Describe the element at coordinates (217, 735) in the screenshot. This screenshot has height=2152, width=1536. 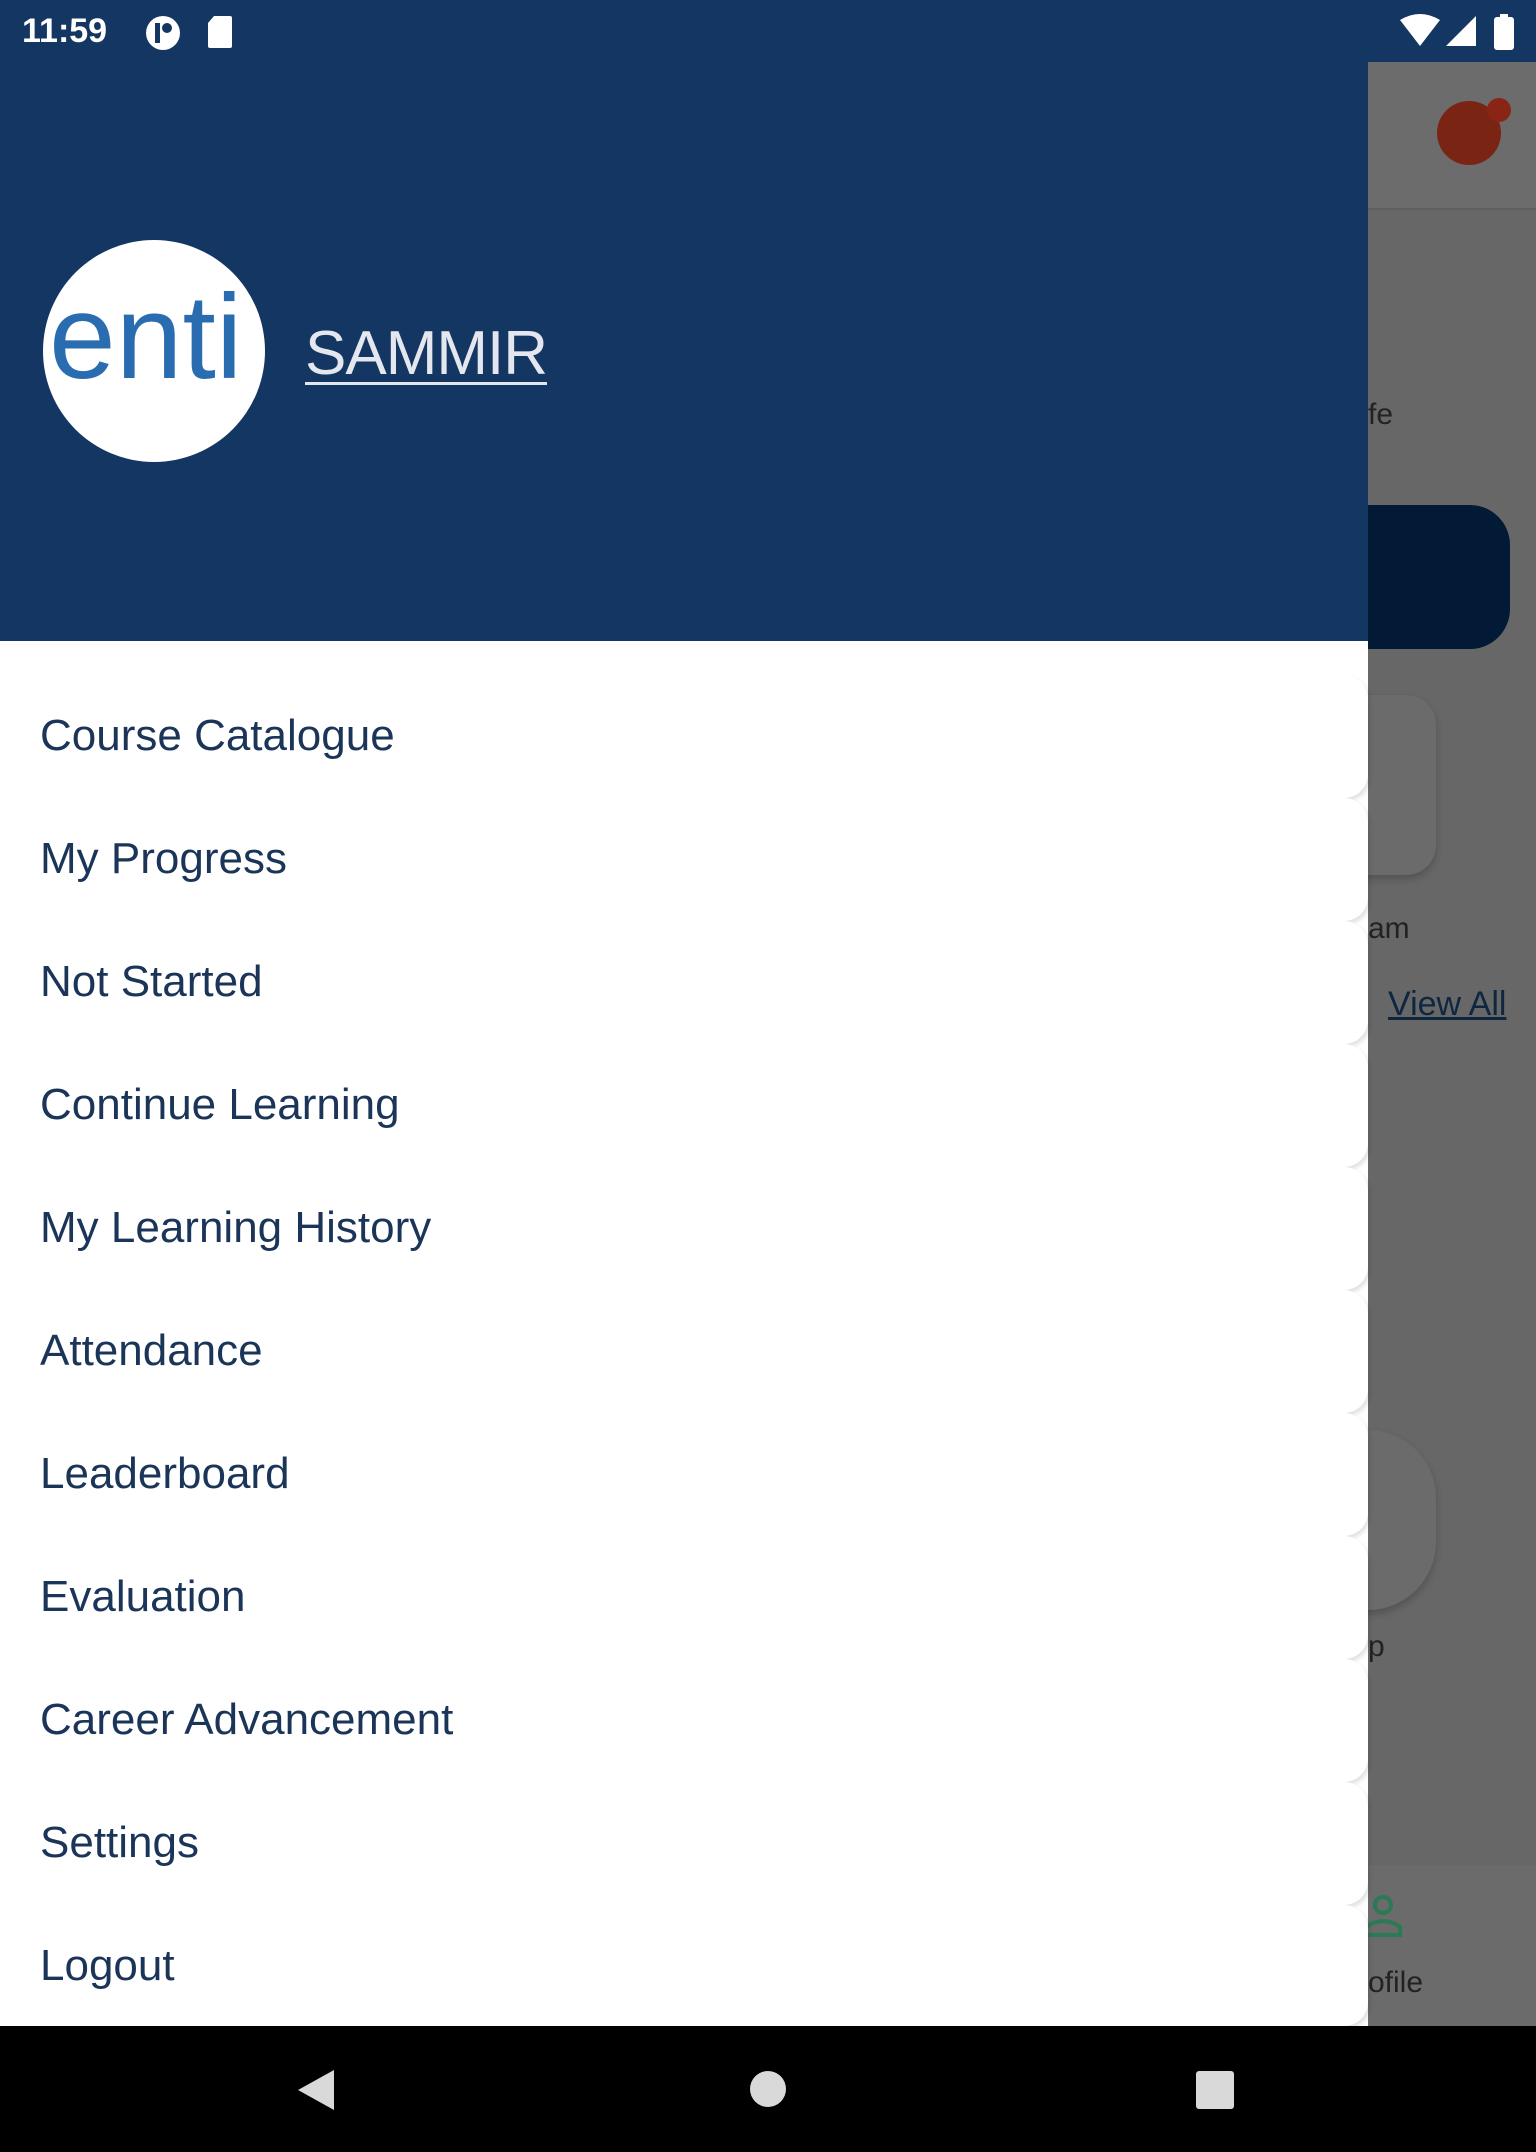
I see `menu-item-label: Course Catalogue` at that location.